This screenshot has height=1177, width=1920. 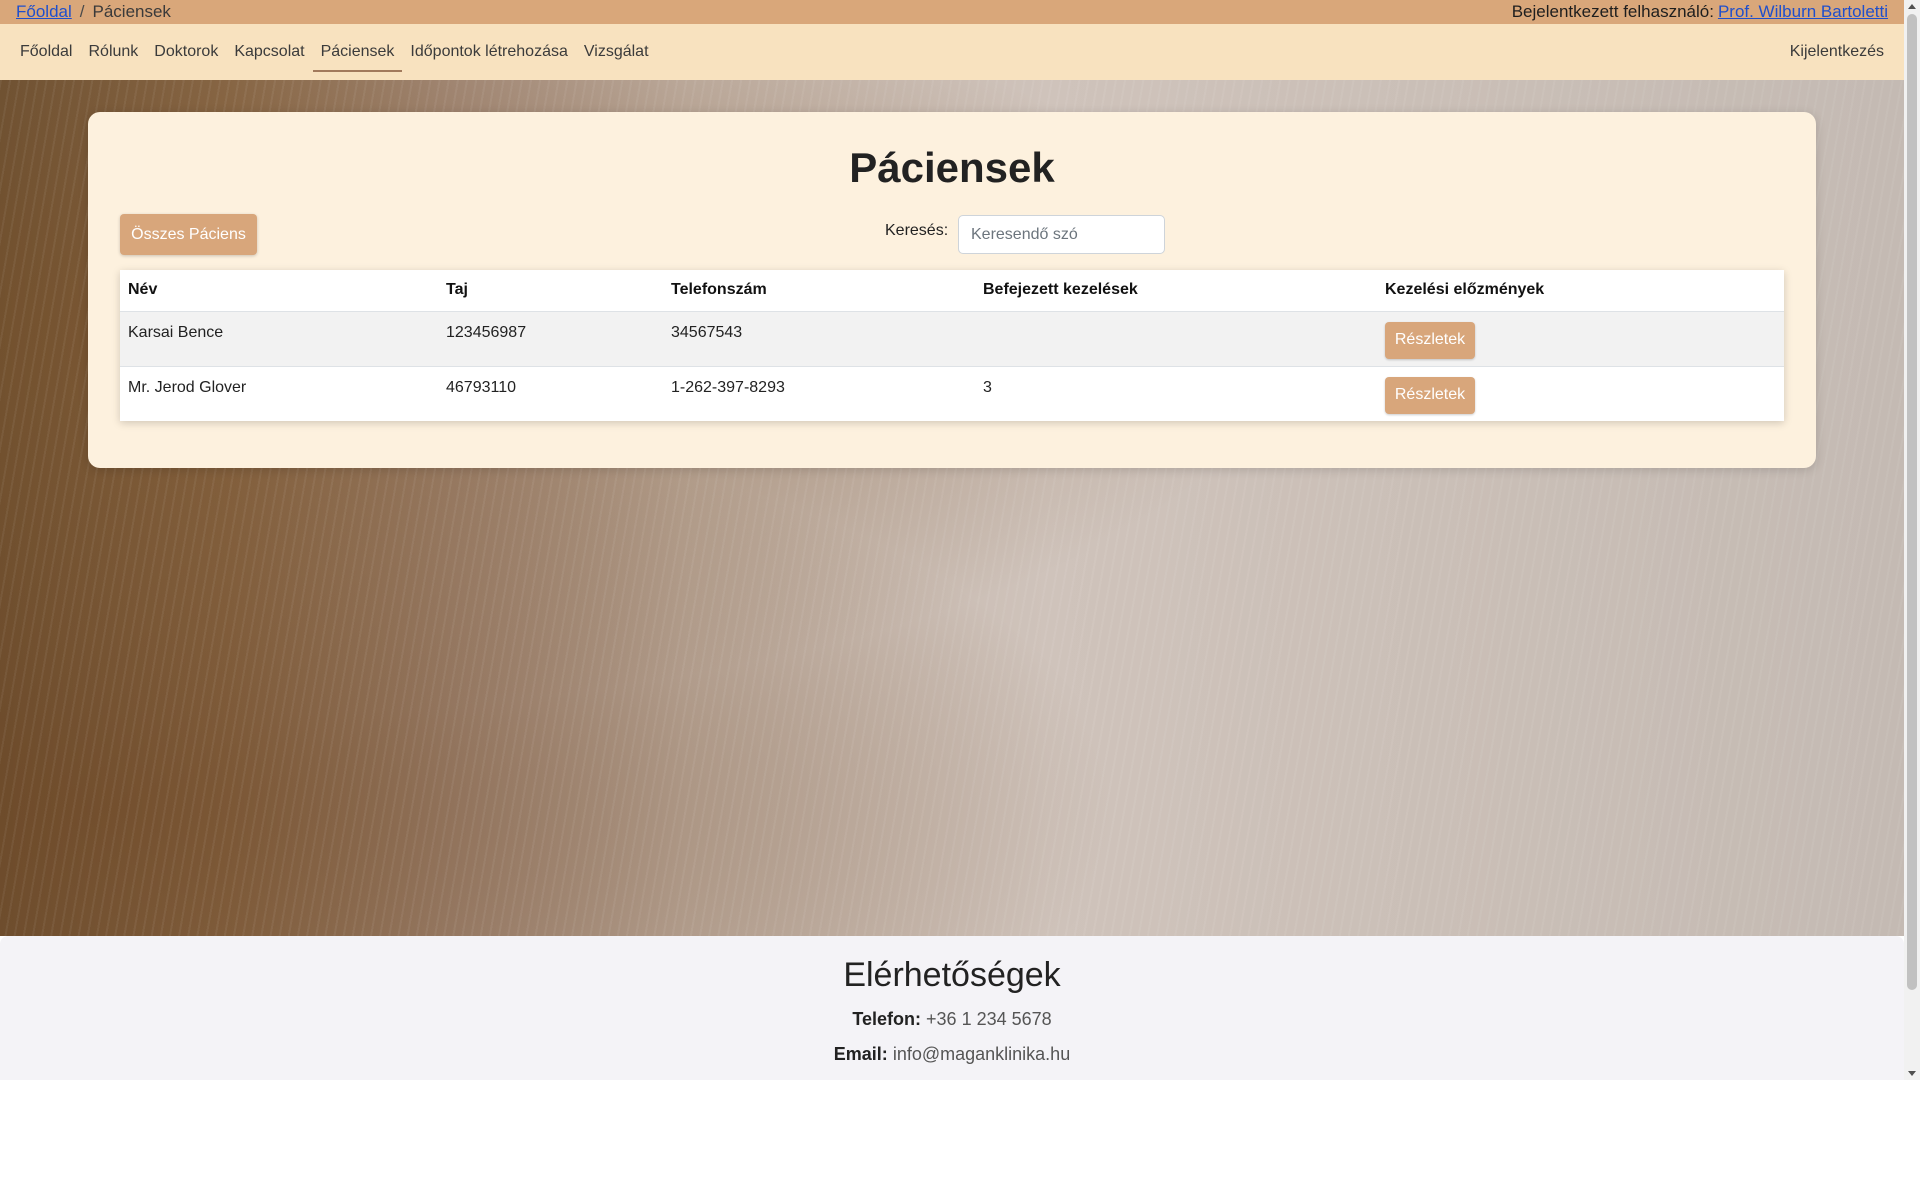 What do you see at coordinates (113, 52) in the screenshot?
I see `nav-item-about: Rólunk` at bounding box center [113, 52].